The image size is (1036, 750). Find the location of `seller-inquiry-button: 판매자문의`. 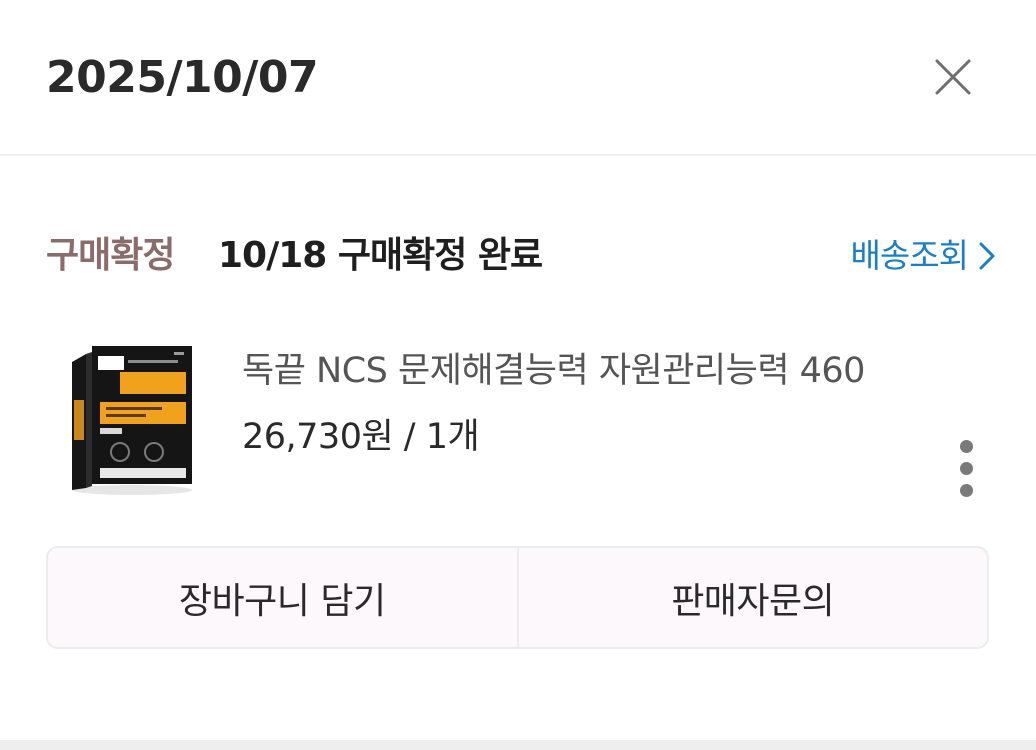

seller-inquiry-button: 판매자문의 is located at coordinates (752, 597).